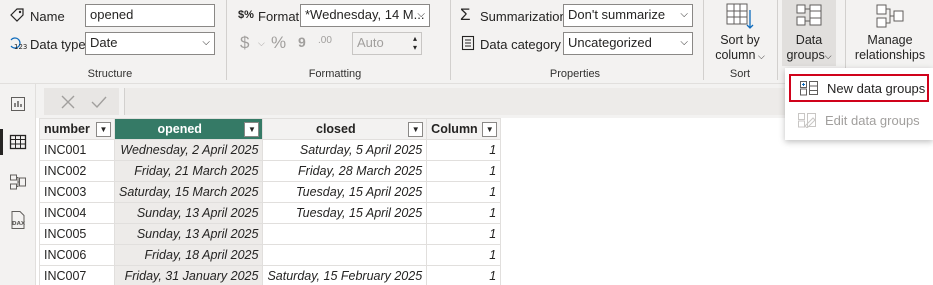 The width and height of the screenshot is (933, 285). Describe the element at coordinates (188, 275) in the screenshot. I see `cell-opened: Friday, 31 January 2025` at that location.